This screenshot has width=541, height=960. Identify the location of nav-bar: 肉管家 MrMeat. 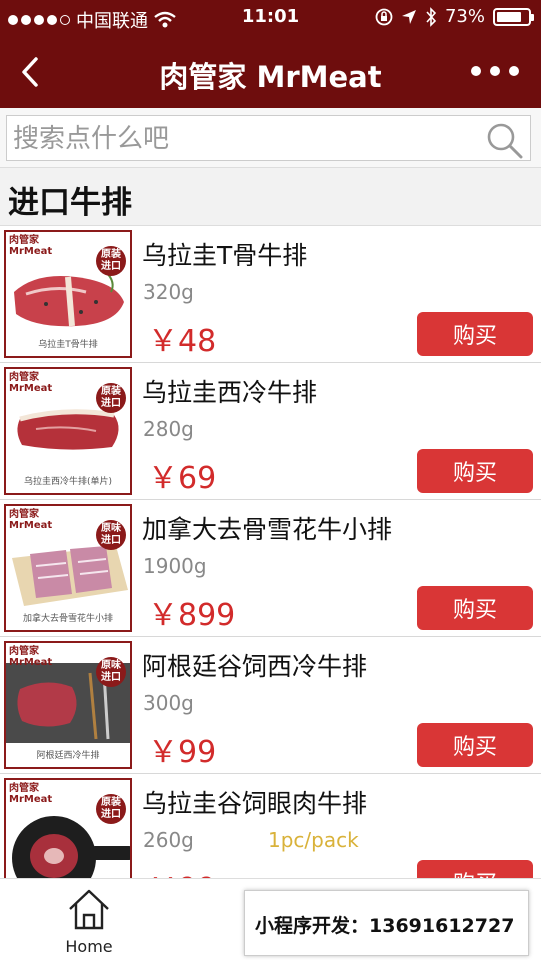
(270, 72).